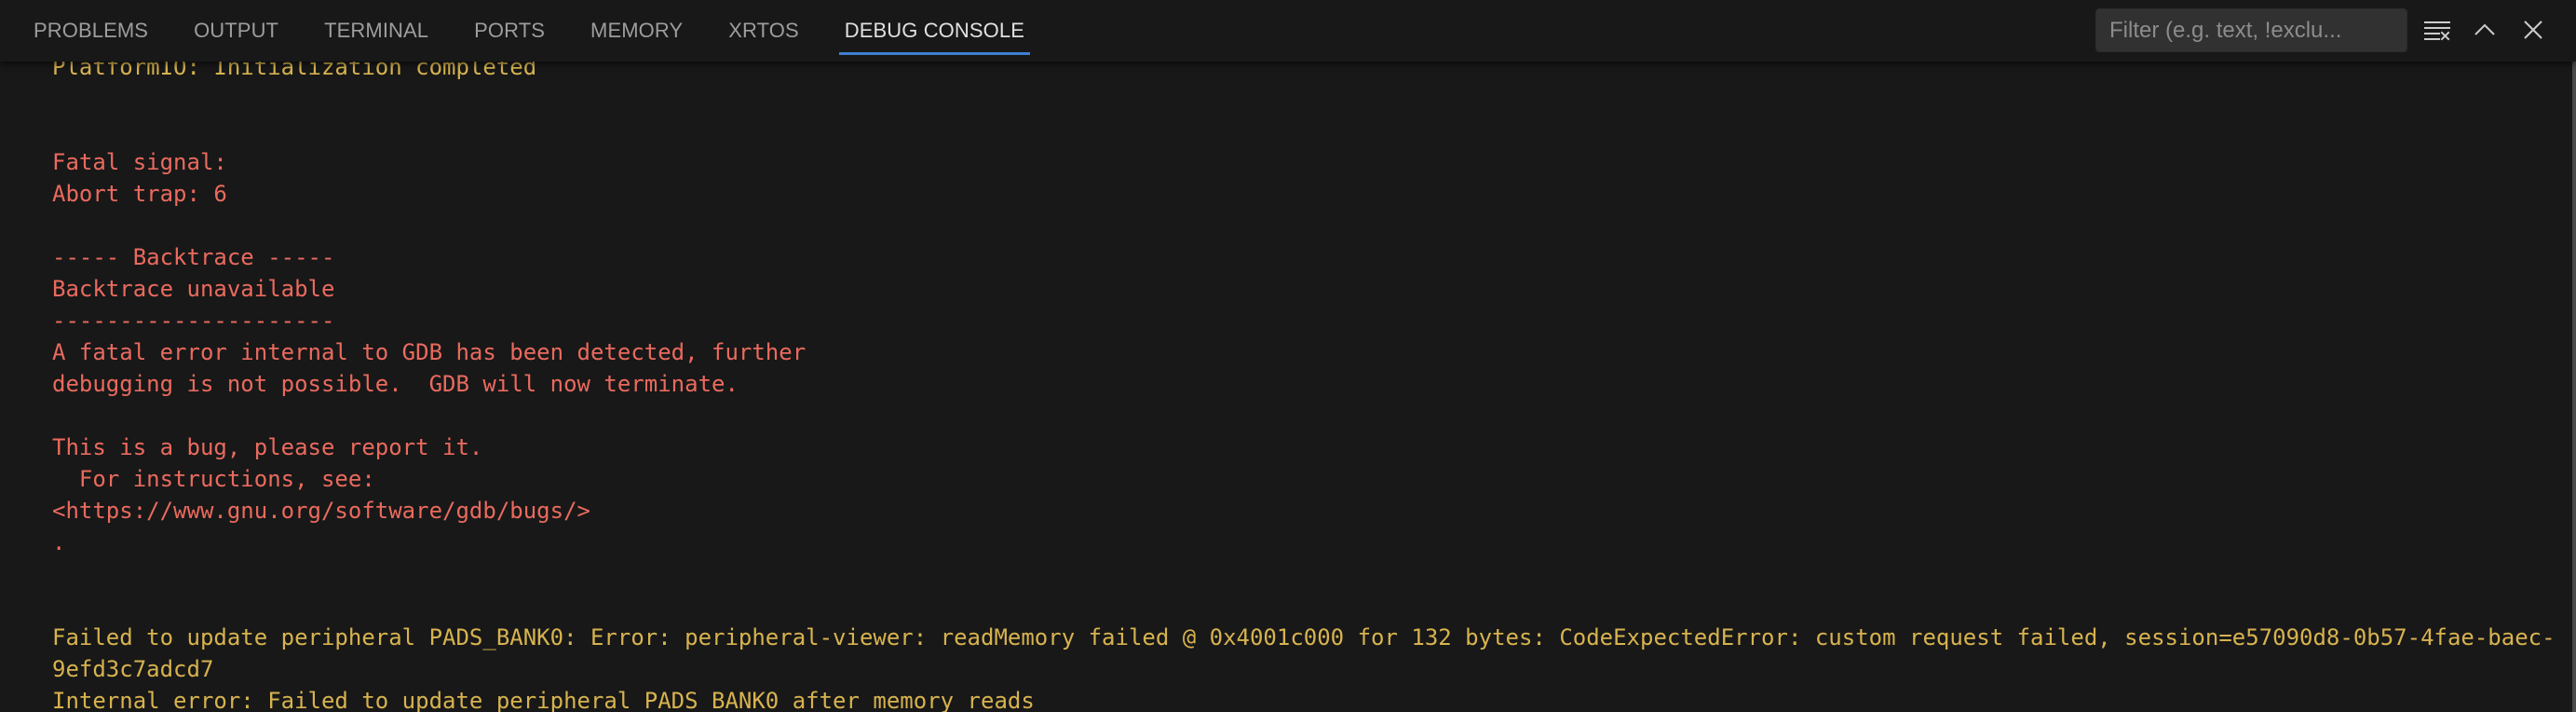 This screenshot has width=2576, height=712. What do you see at coordinates (934, 31) in the screenshot?
I see `tab-debug-console: DEBUG CONSOLE` at bounding box center [934, 31].